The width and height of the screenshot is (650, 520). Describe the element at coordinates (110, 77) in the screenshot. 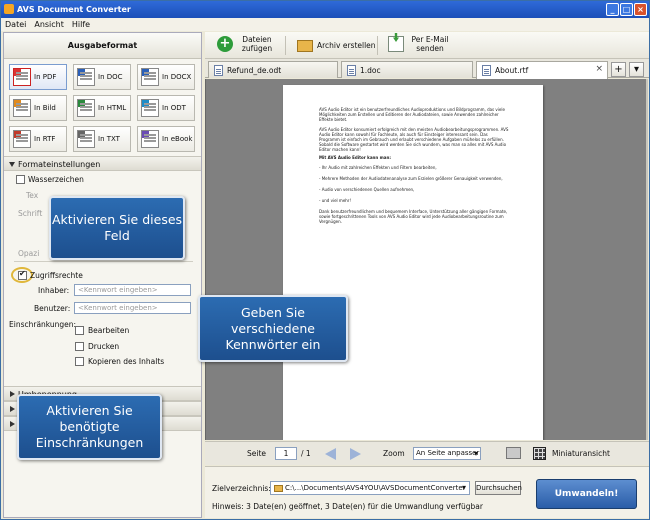

I see `format-label: In DOC` at that location.